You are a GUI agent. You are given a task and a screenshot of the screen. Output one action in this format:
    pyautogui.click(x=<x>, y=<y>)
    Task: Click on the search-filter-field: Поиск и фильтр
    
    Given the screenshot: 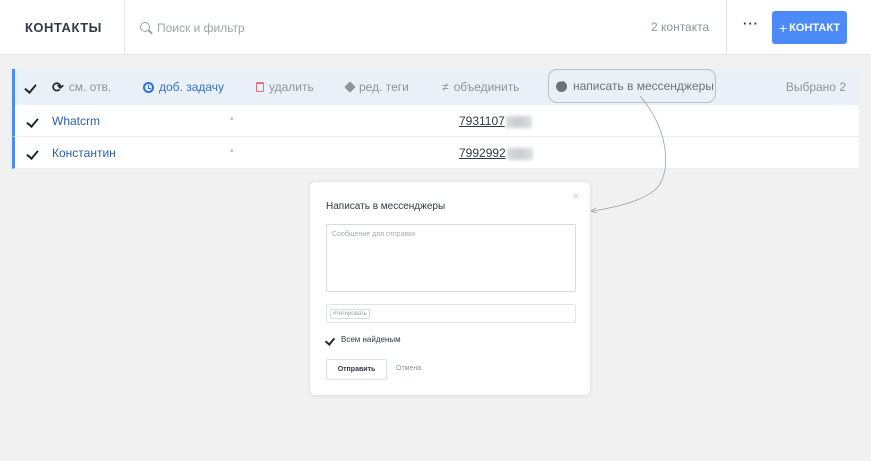 What is the action you would take?
    pyautogui.click(x=340, y=28)
    